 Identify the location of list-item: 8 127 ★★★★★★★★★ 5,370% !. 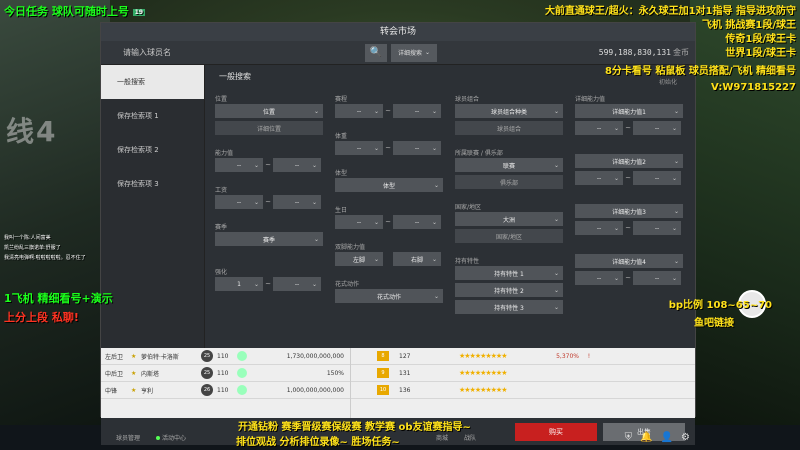
(523, 356).